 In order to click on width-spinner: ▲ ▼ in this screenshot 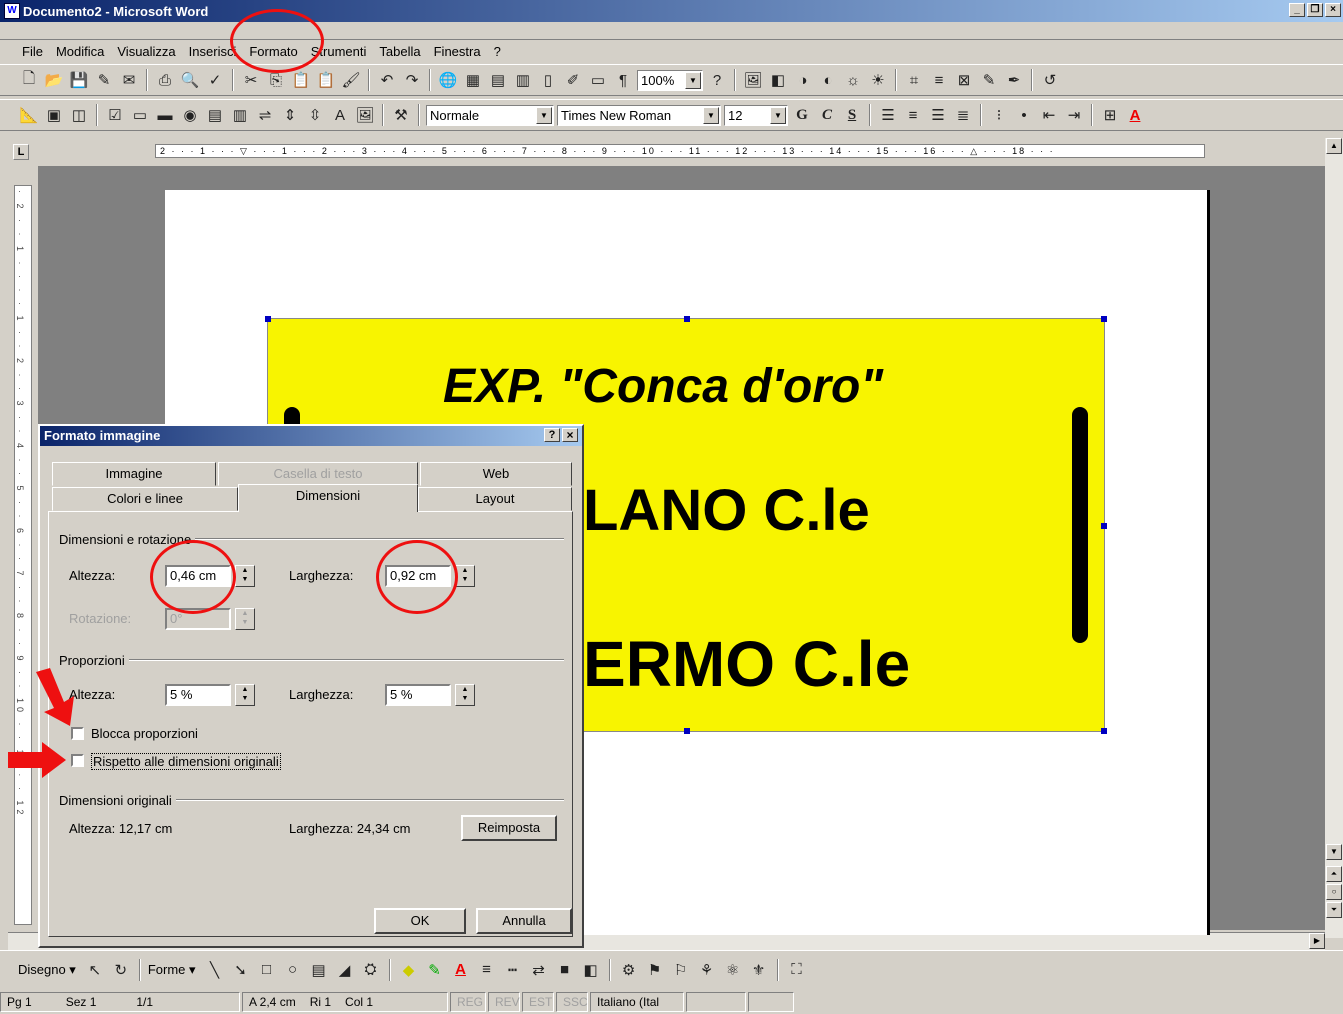, I will do `click(465, 576)`.